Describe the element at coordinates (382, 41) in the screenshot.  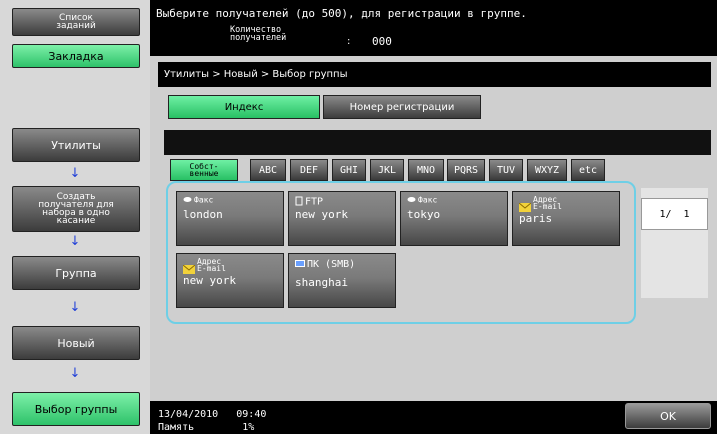
I see `recipient-count-value: 000` at that location.